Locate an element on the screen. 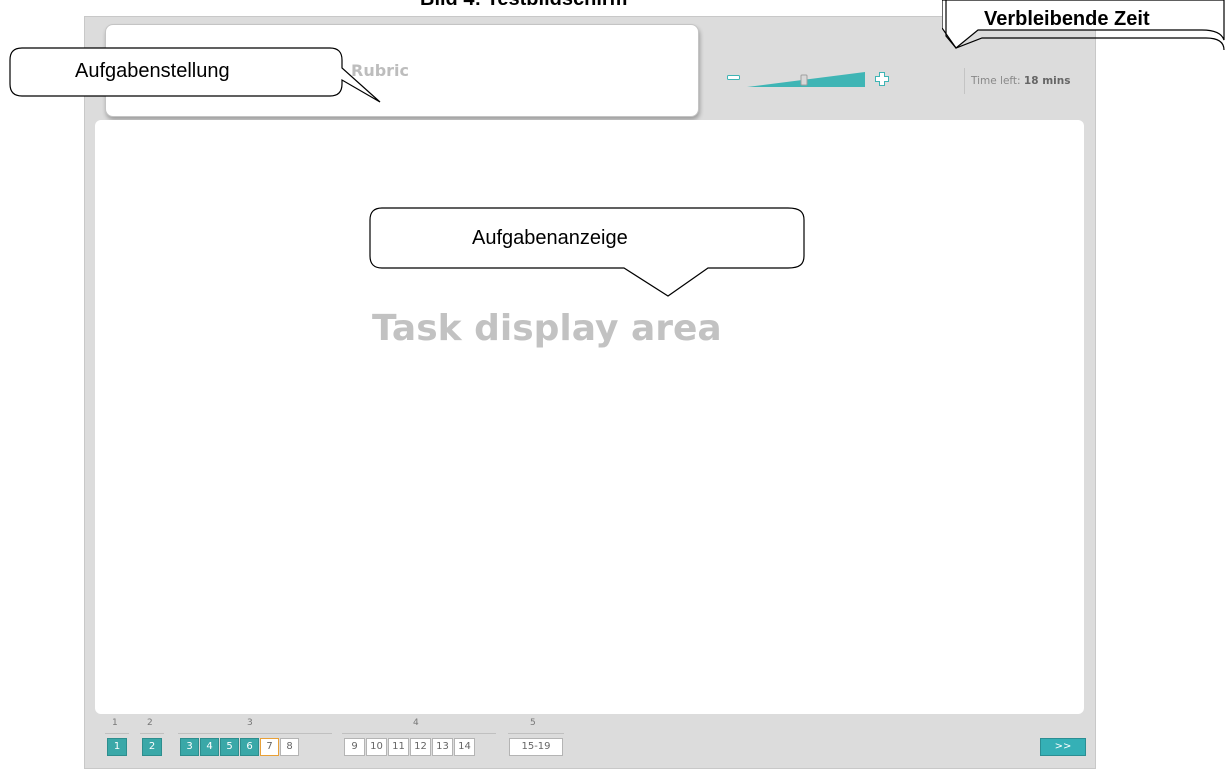 The width and height of the screenshot is (1230, 769). time-left-display: Time left: 18 mins is located at coordinates (1020, 81).